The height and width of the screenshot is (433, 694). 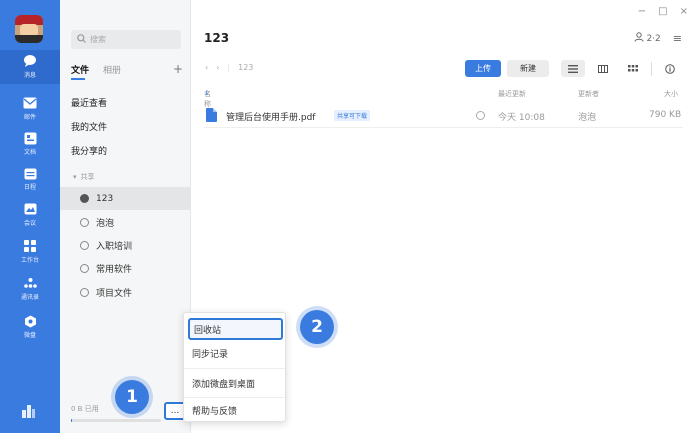 I want to click on tab-files: 文件, so click(x=80, y=69).